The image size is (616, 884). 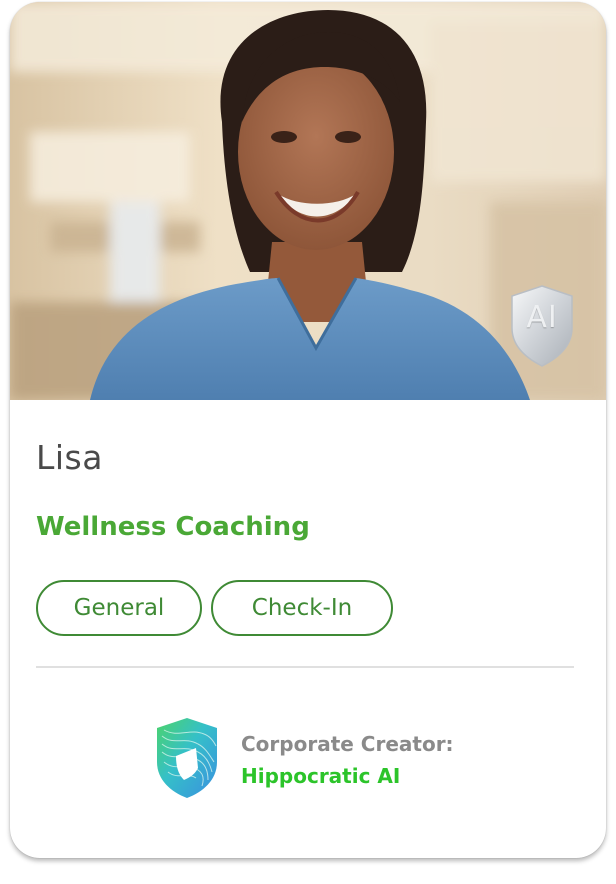 I want to click on tag-check-in: Check-In, so click(x=302, y=608).